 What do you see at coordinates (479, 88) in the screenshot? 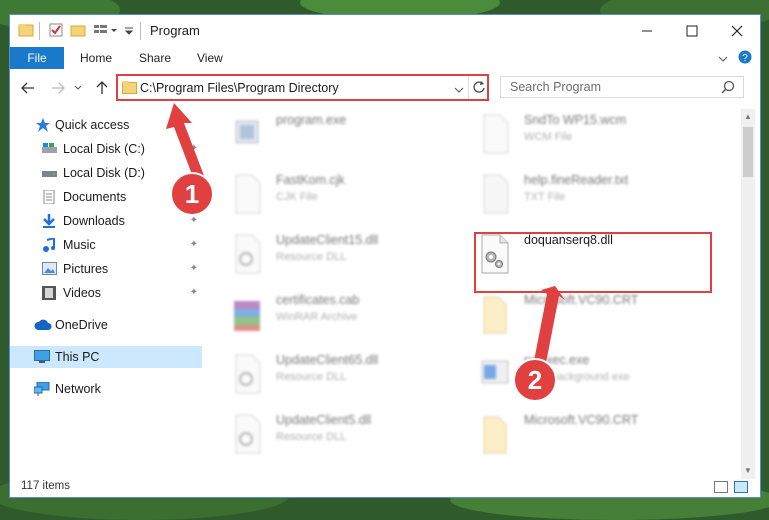
I see `refresh-icon` at bounding box center [479, 88].